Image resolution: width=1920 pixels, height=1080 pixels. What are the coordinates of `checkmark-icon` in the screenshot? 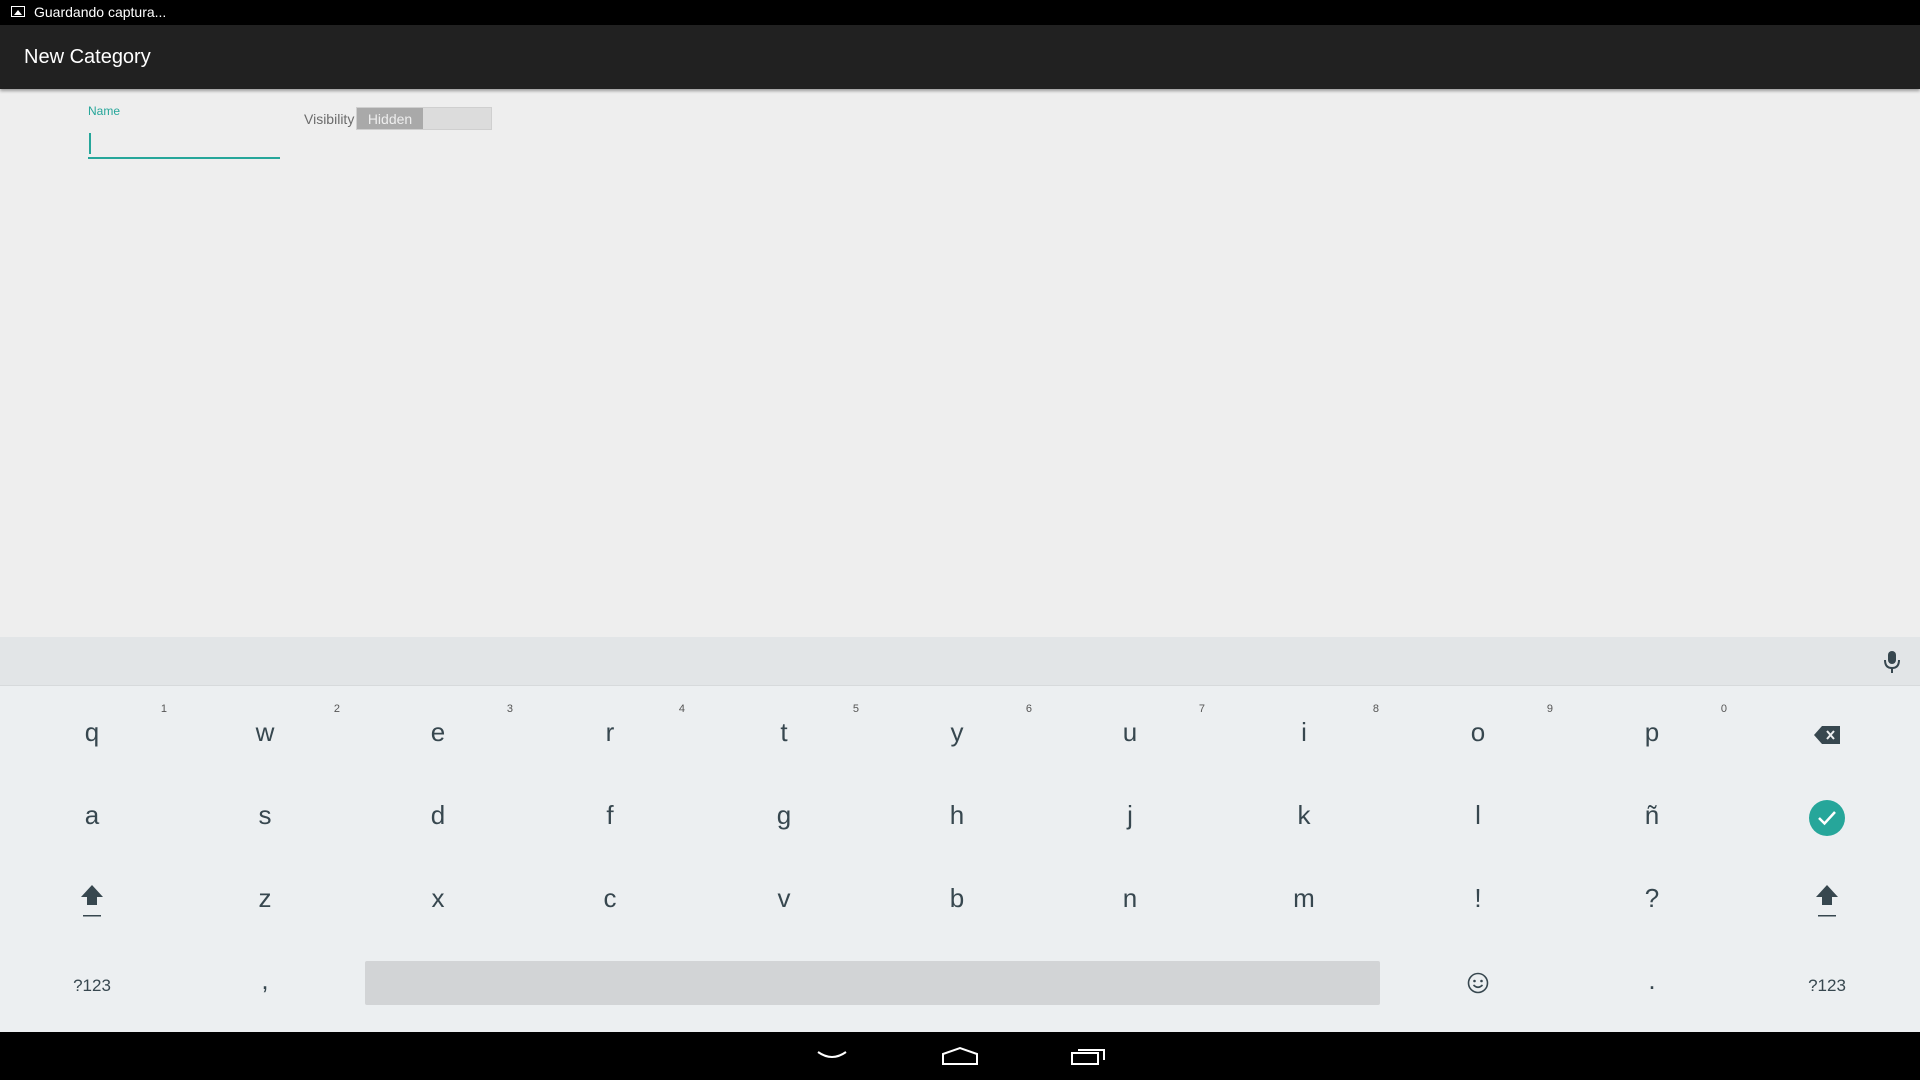 It's located at (1827, 818).